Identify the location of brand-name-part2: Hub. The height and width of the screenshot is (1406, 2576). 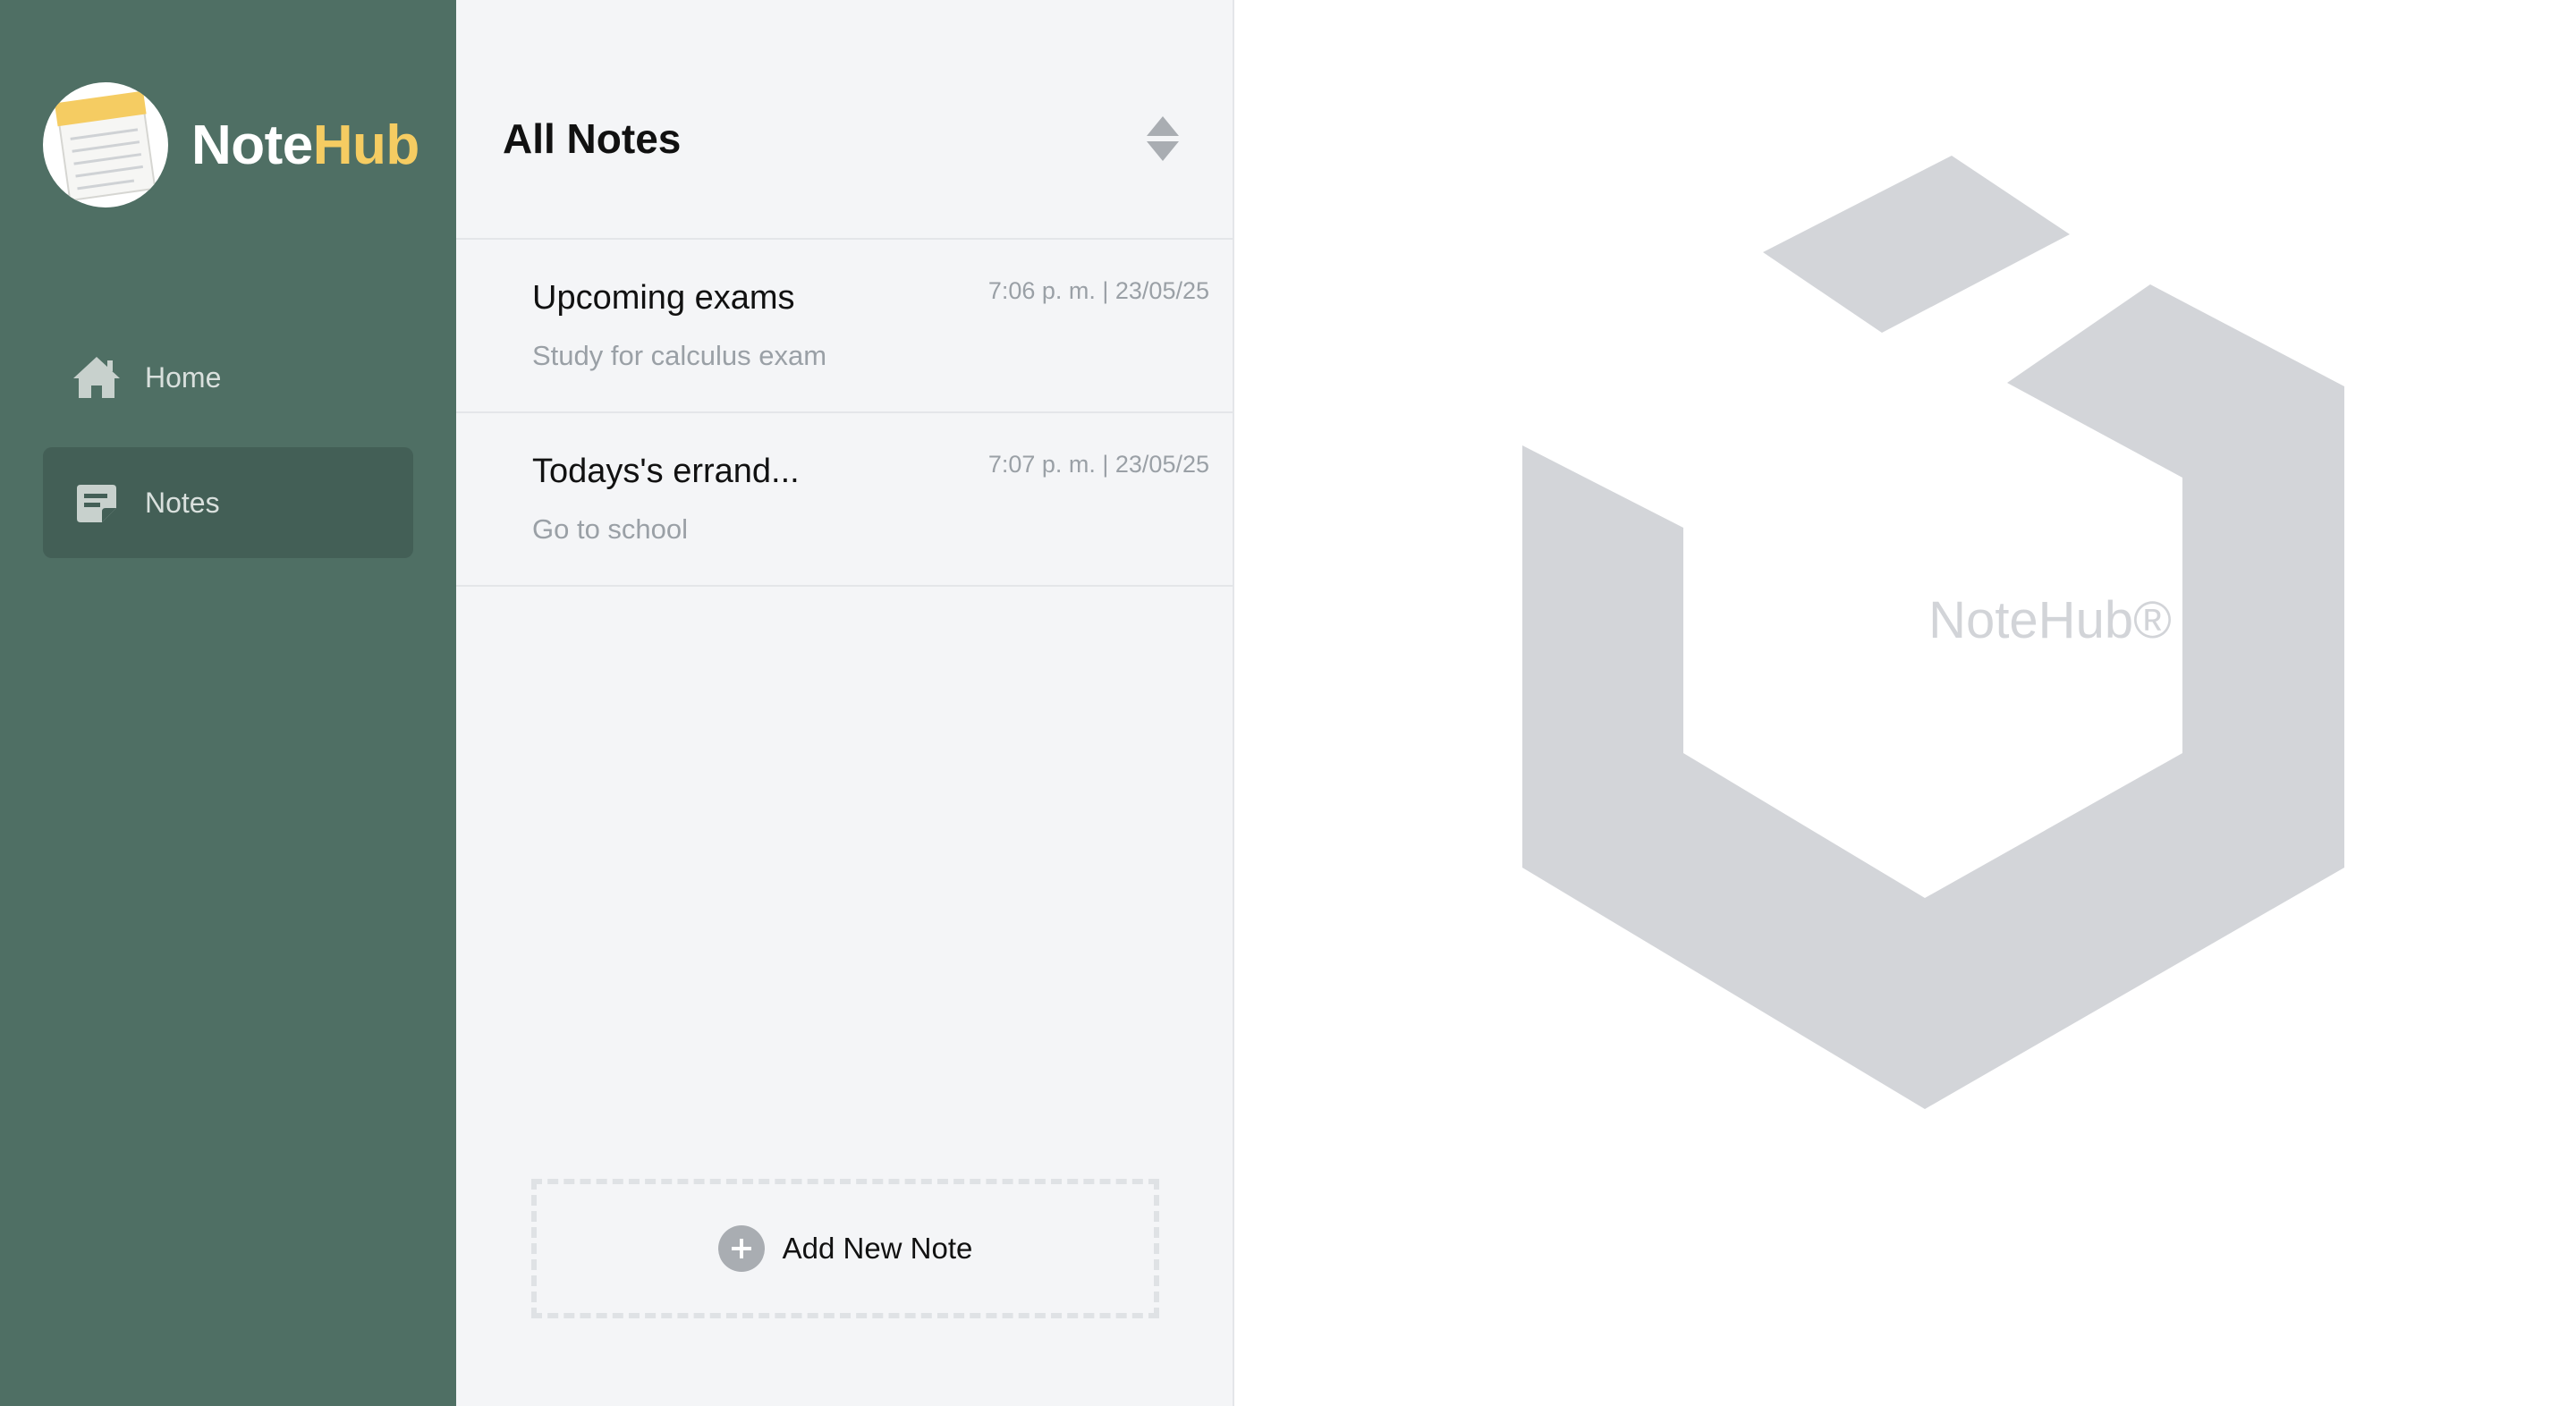
(366, 145).